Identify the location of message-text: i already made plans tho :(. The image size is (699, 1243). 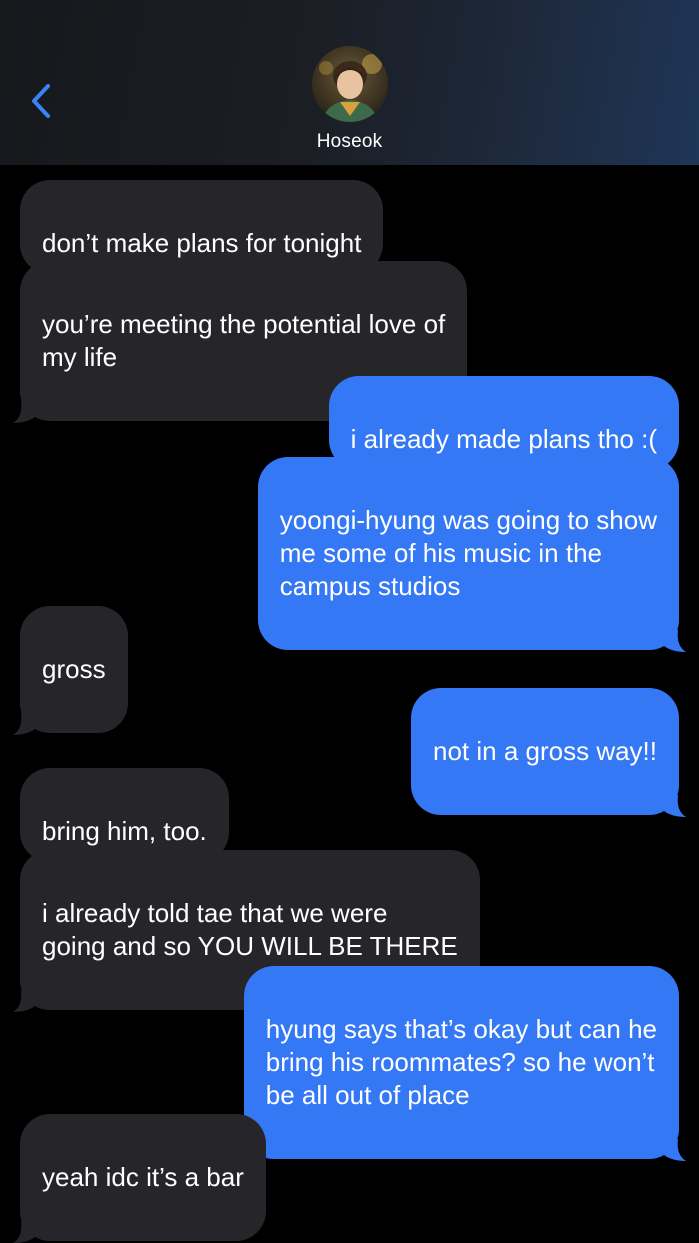
(503, 439).